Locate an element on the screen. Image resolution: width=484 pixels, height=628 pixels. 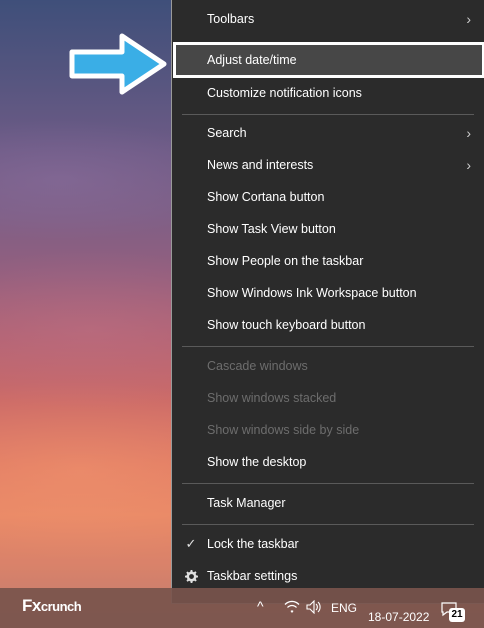
menu-item-show-windows-stacked: Show windows stacked is located at coordinates (328, 398).